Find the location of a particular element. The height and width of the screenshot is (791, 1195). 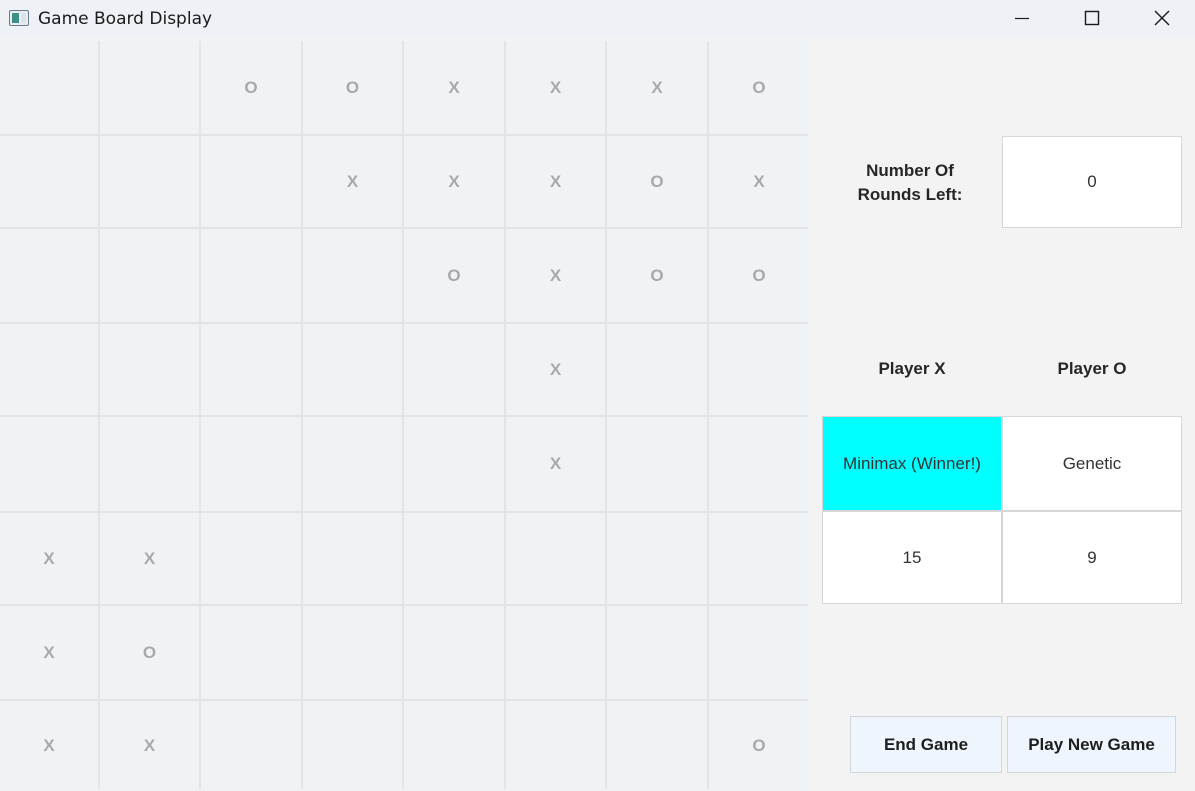

window-title: Game Board Display is located at coordinates (125, 19).